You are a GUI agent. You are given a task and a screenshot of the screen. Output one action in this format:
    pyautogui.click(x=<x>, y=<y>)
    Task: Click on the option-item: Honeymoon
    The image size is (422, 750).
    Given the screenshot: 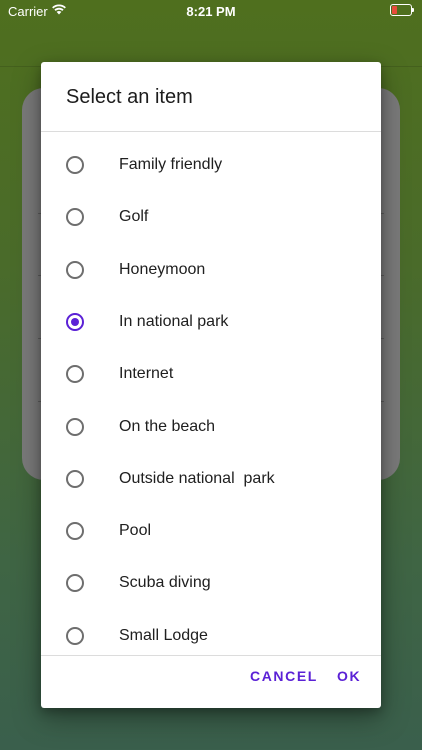 What is the action you would take?
    pyautogui.click(x=211, y=270)
    